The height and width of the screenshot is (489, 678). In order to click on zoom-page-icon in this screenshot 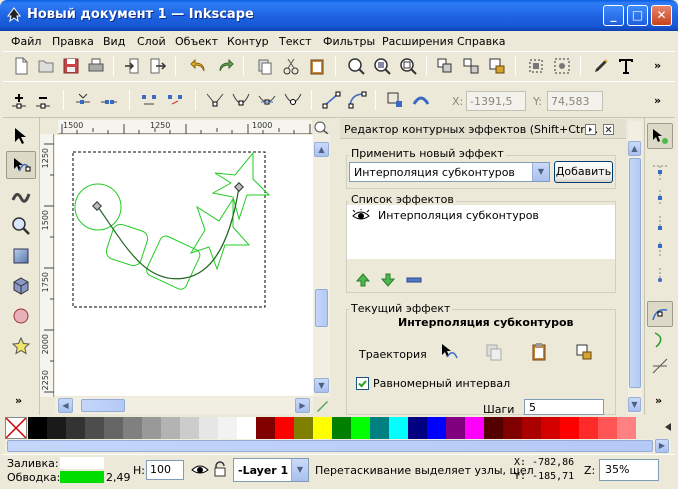, I will do `click(408, 66)`.